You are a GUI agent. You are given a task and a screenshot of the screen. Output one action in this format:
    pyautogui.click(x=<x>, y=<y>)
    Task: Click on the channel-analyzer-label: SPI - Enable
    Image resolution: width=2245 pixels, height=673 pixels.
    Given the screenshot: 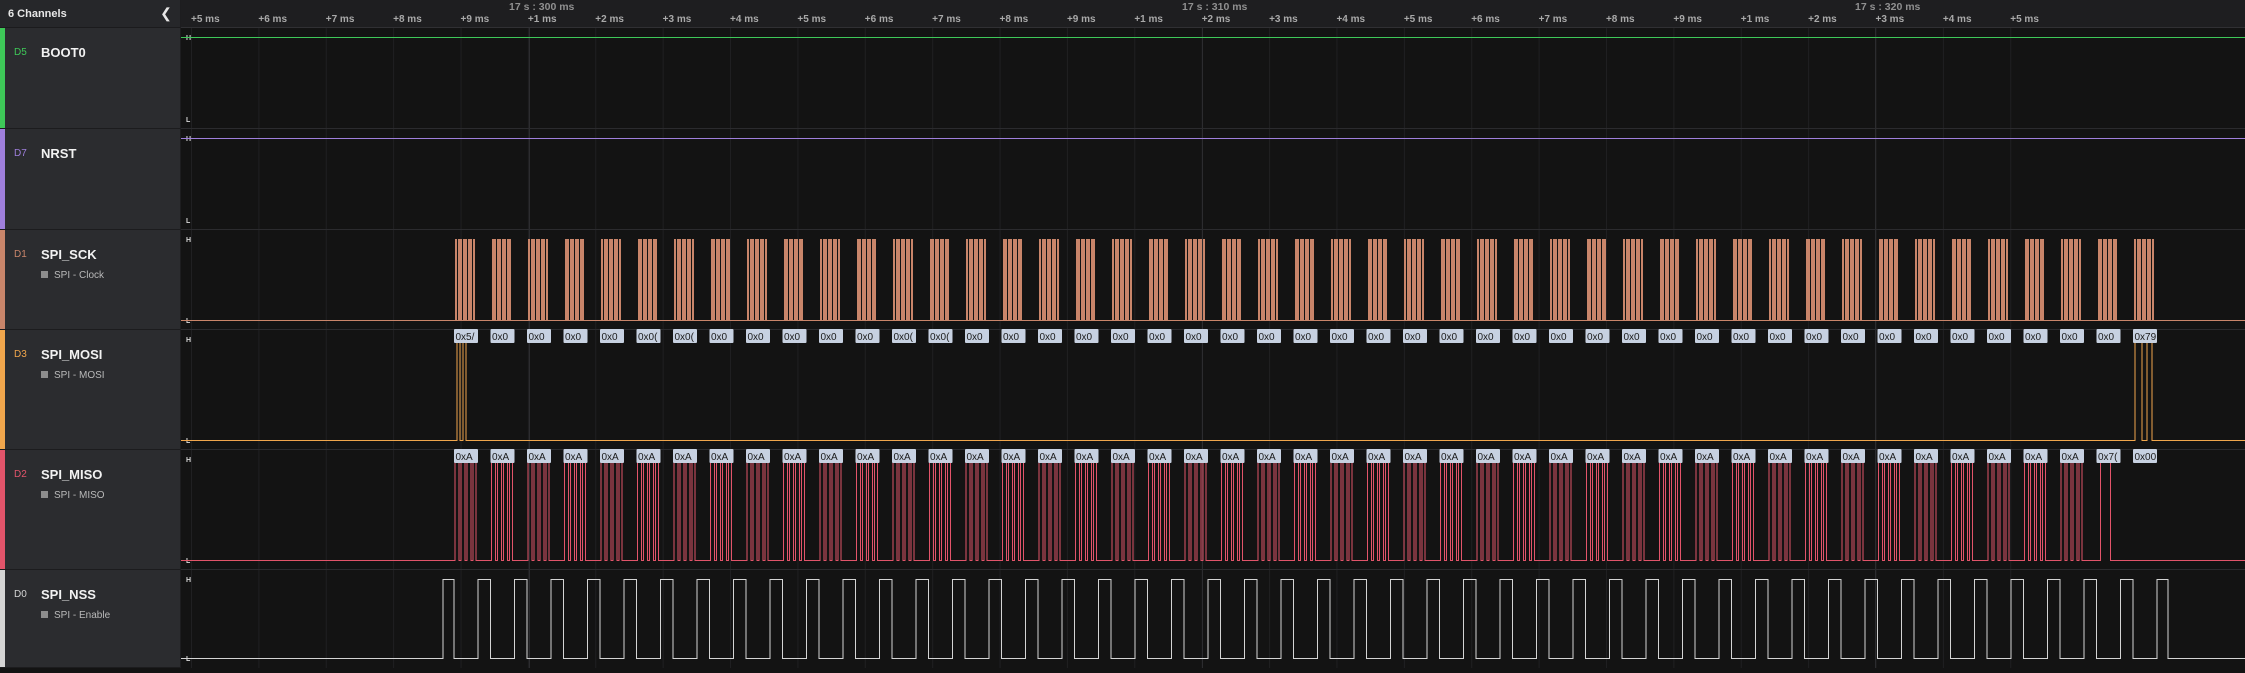 What is the action you would take?
    pyautogui.click(x=75, y=615)
    